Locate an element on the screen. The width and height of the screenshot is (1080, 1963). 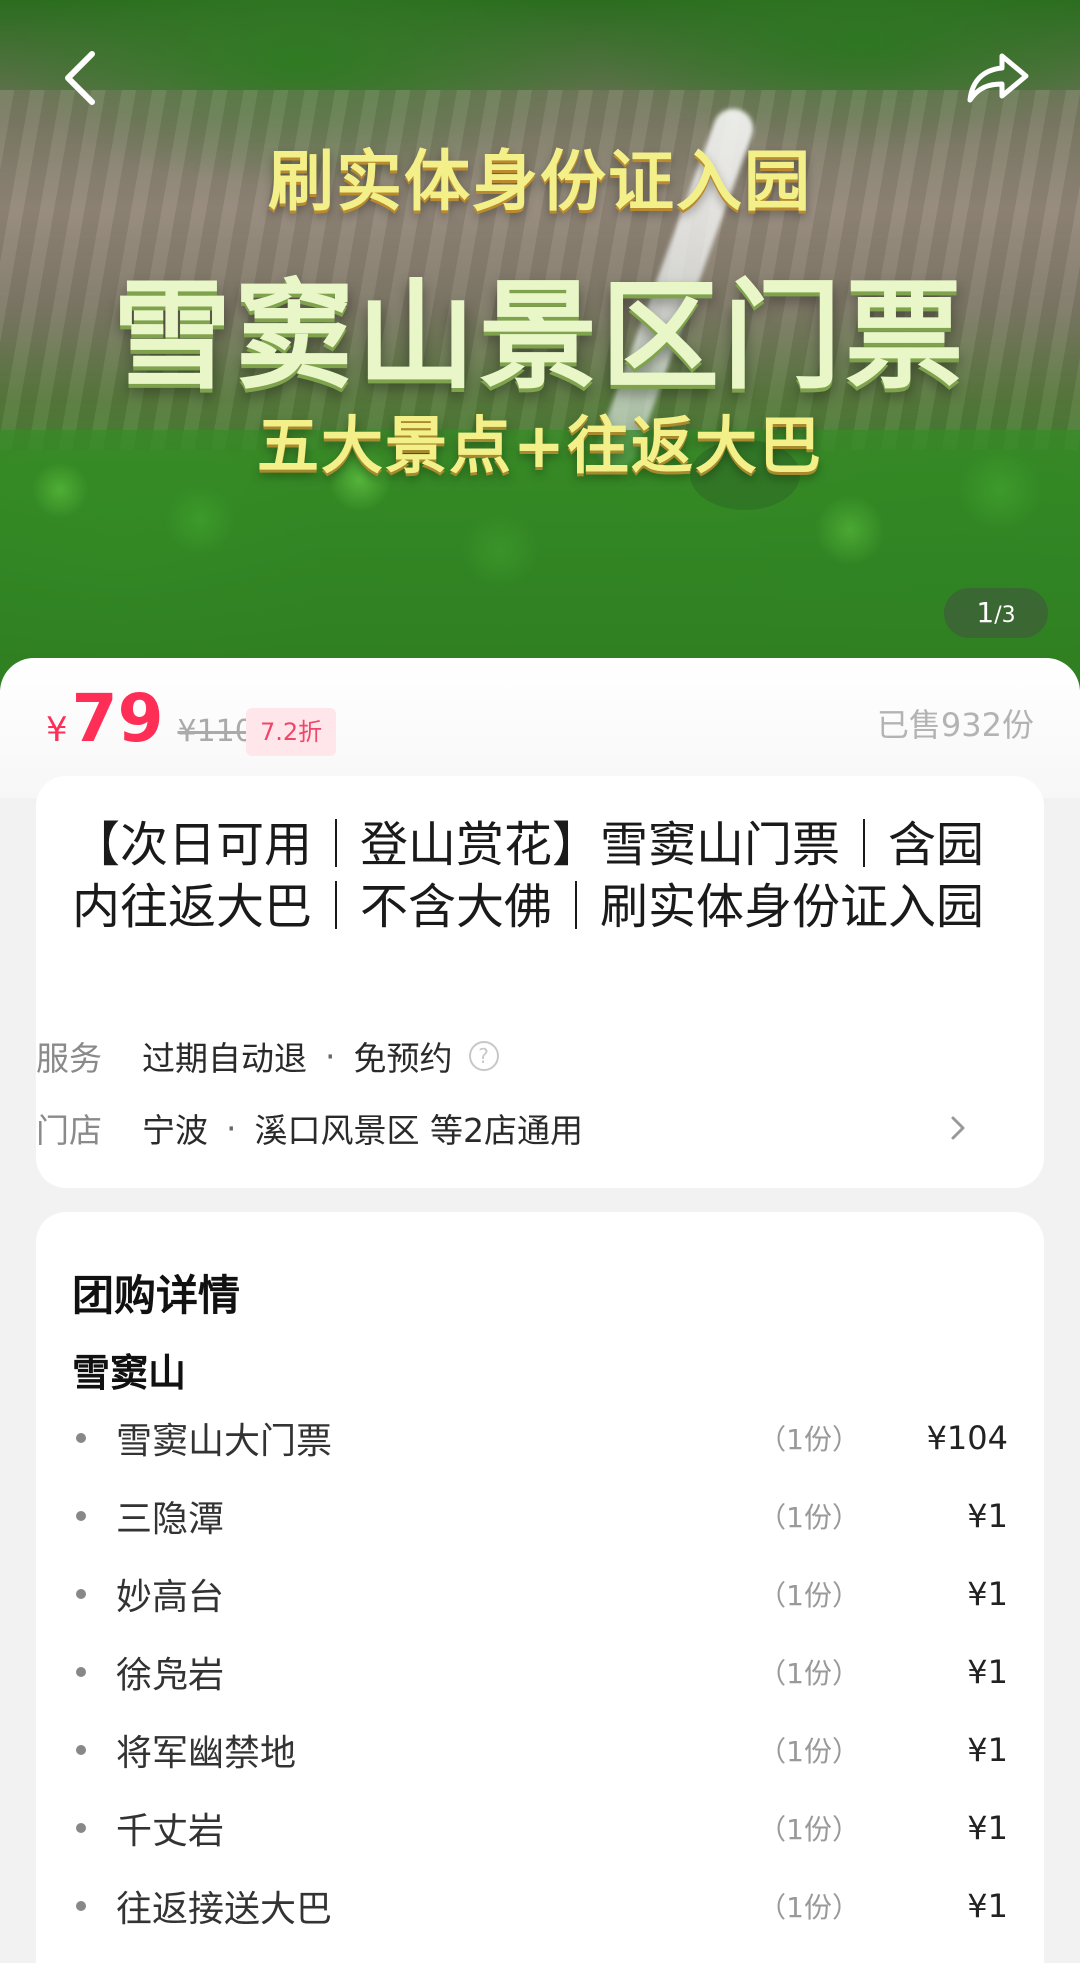
list-item: 妙高台 （1份） ¥1 is located at coordinates (540, 1594).